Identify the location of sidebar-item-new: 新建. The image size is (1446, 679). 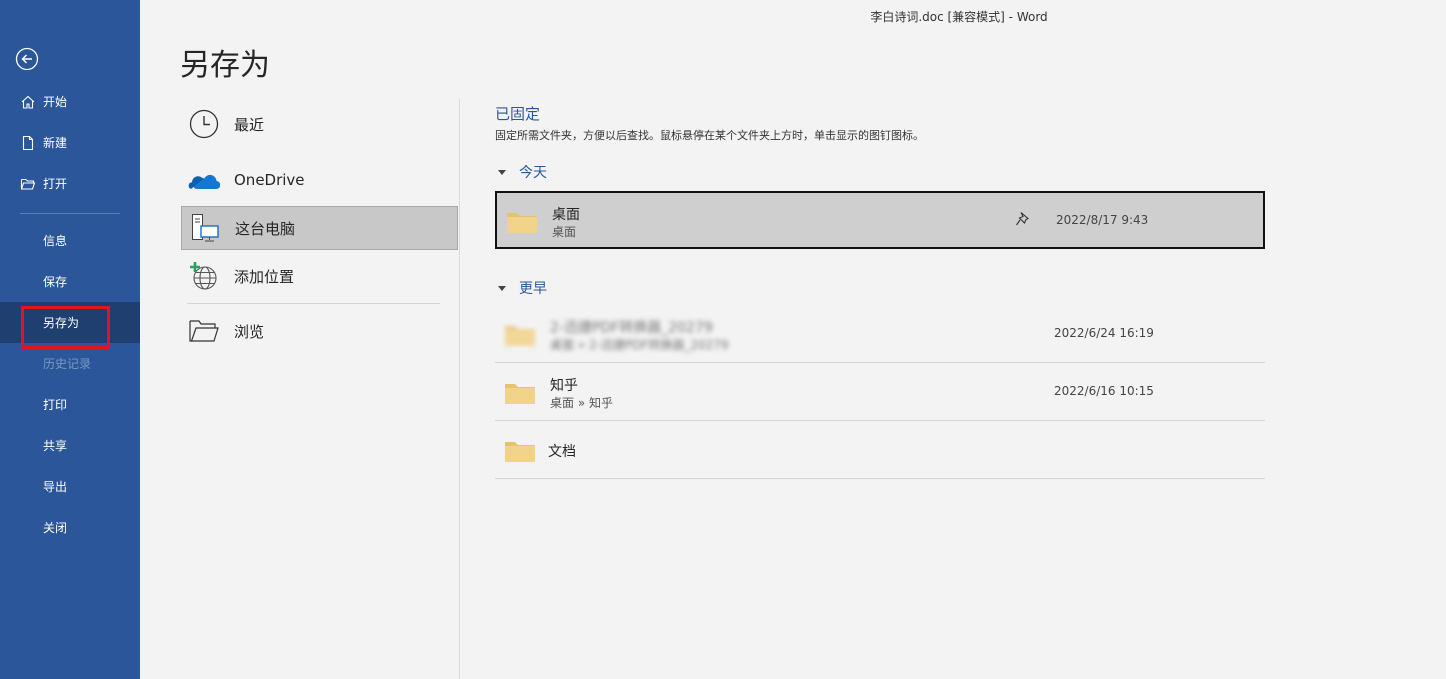
(70, 142).